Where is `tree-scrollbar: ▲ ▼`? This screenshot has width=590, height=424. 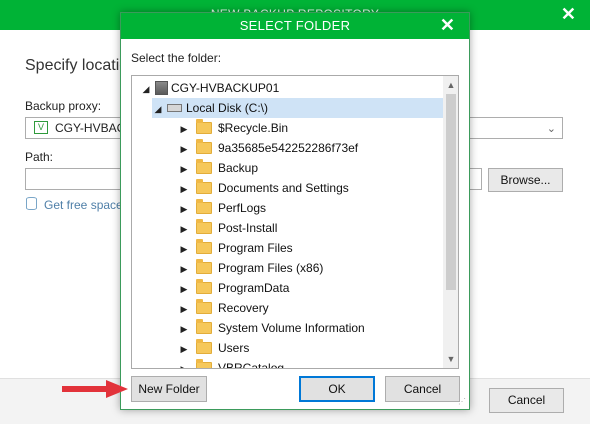 tree-scrollbar: ▲ ▼ is located at coordinates (450, 222).